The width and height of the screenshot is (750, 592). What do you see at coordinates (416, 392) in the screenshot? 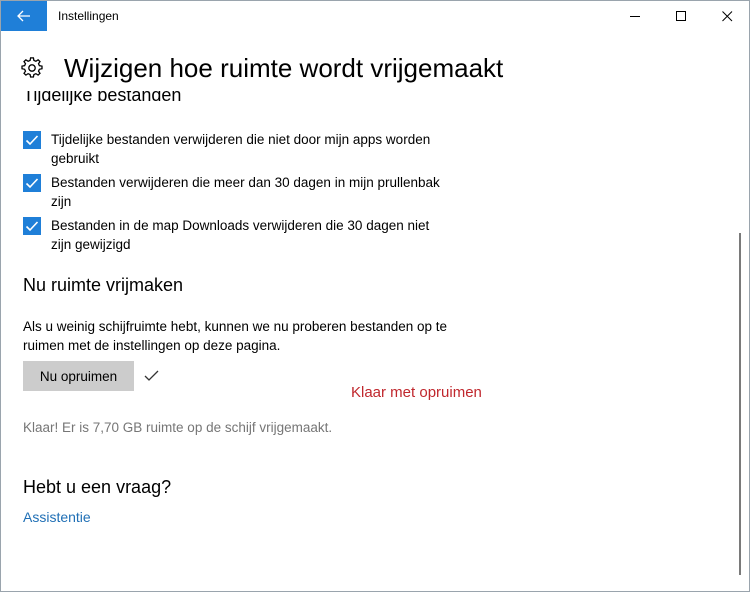
I see `cleanup-done-annotation: Klaar met opruimen` at bounding box center [416, 392].